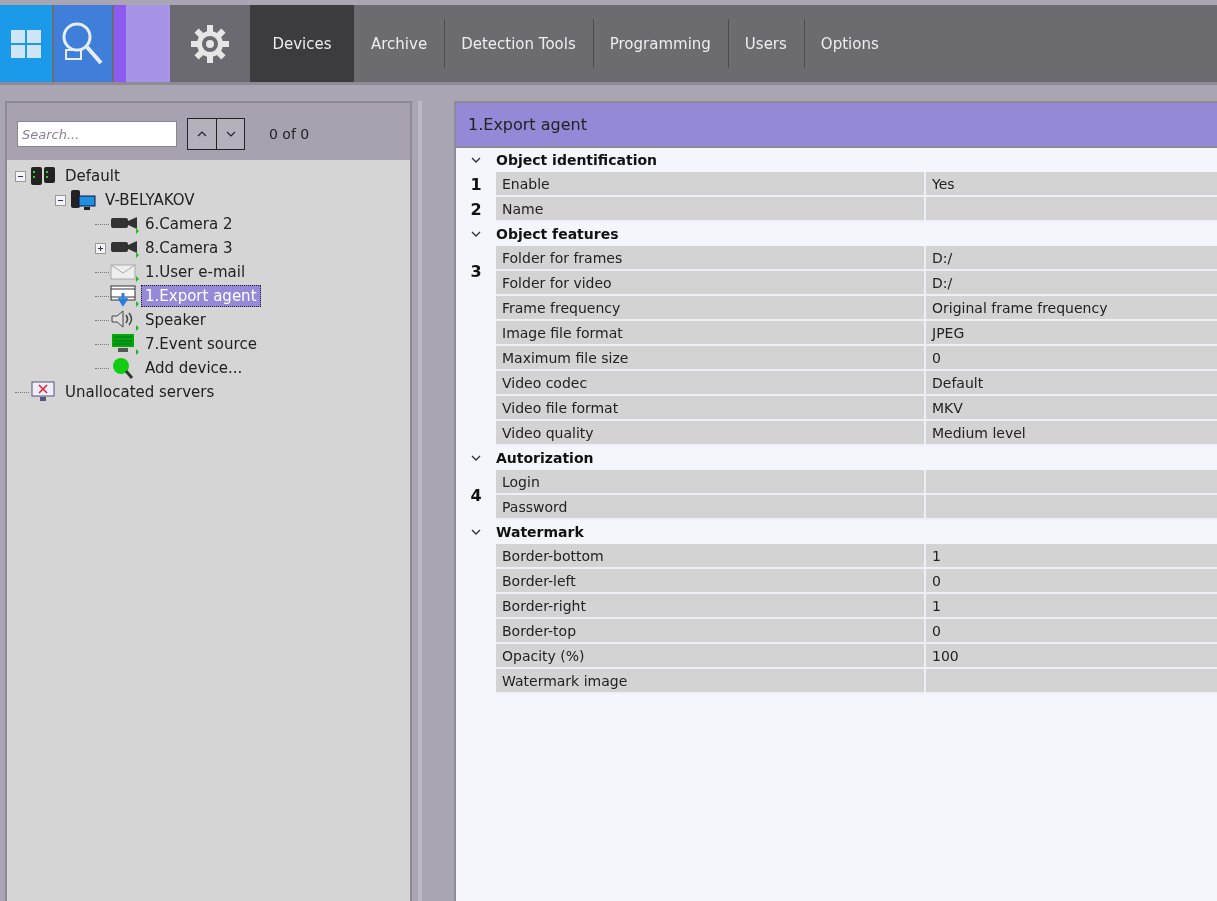  I want to click on property-name: Login, so click(711, 481).